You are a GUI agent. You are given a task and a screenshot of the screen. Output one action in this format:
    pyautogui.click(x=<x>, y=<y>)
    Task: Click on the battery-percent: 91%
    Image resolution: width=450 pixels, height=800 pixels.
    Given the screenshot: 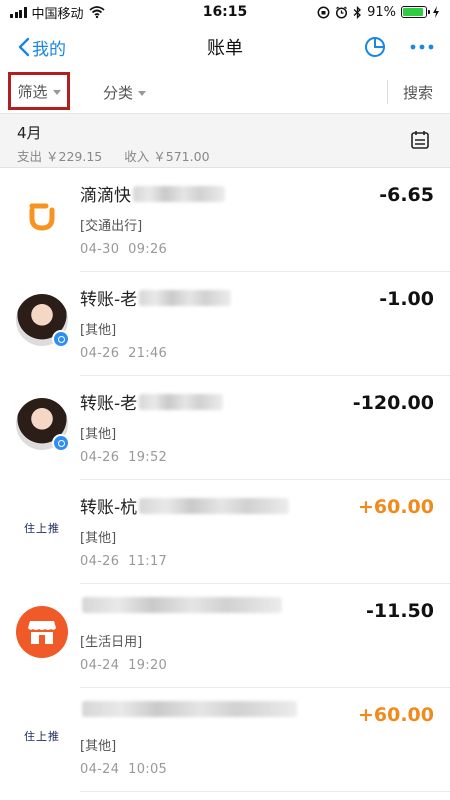 What is the action you would take?
    pyautogui.click(x=381, y=12)
    